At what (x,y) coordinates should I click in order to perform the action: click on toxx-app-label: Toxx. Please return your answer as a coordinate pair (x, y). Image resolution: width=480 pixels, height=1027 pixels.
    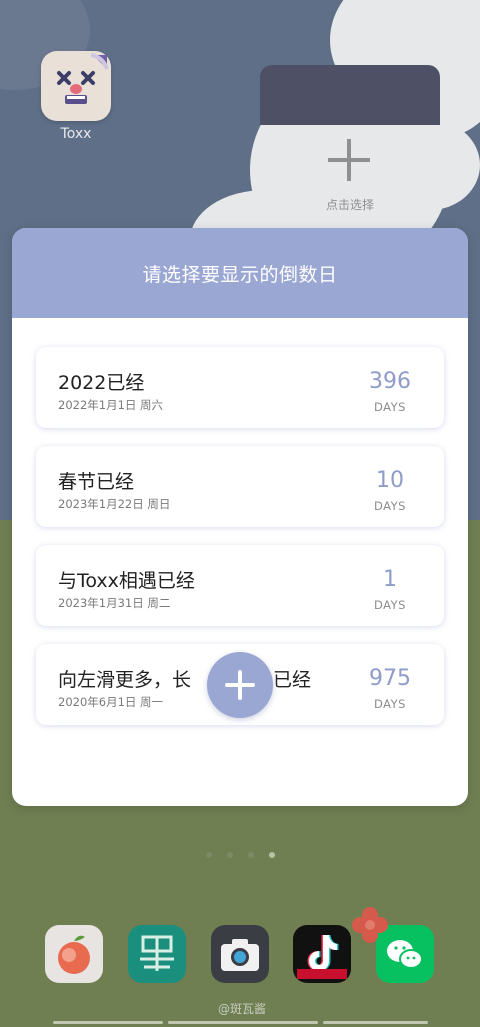
    Looking at the image, I should click on (76, 134).